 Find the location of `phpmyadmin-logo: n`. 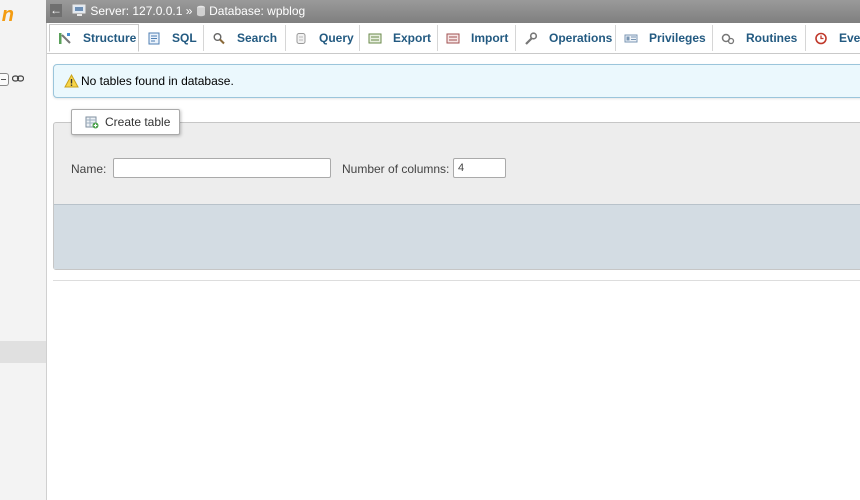

phpmyadmin-logo: n is located at coordinates (7, 15).